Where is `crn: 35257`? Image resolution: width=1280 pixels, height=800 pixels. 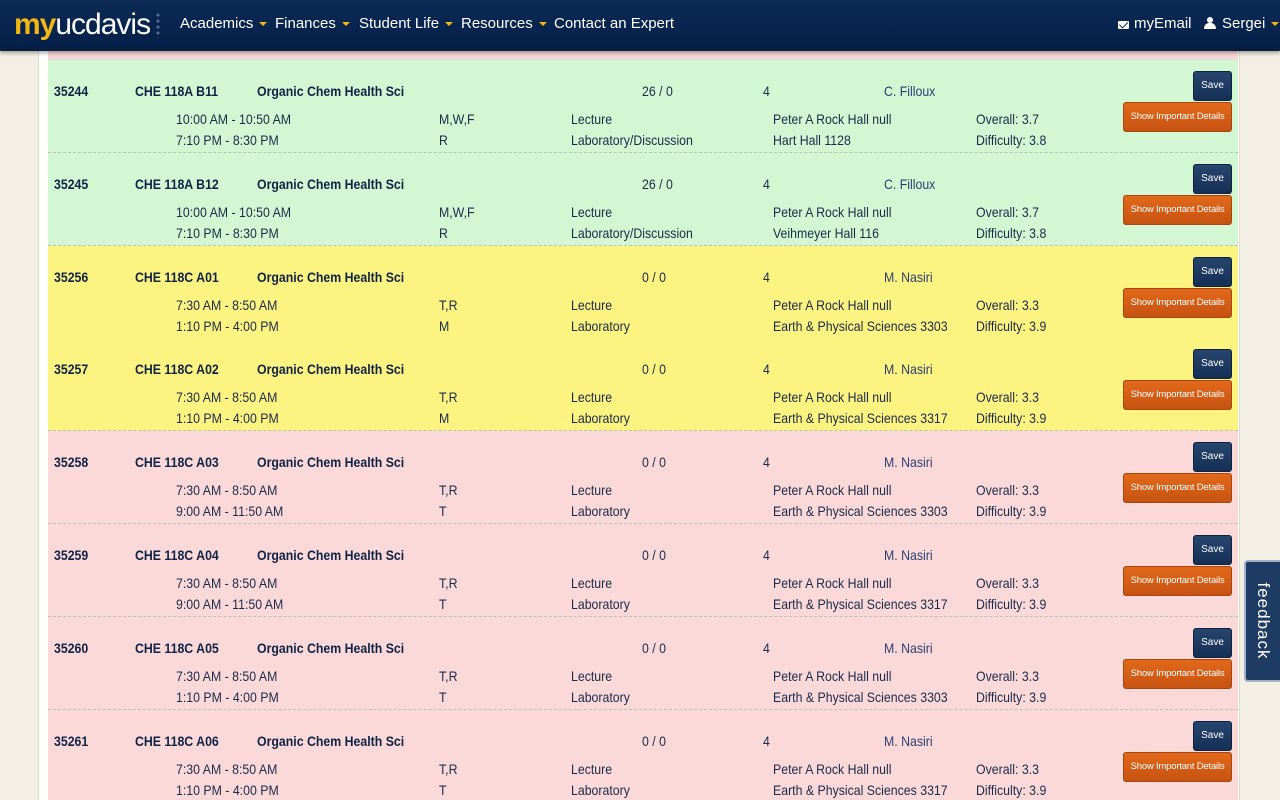
crn: 35257 is located at coordinates (71, 369).